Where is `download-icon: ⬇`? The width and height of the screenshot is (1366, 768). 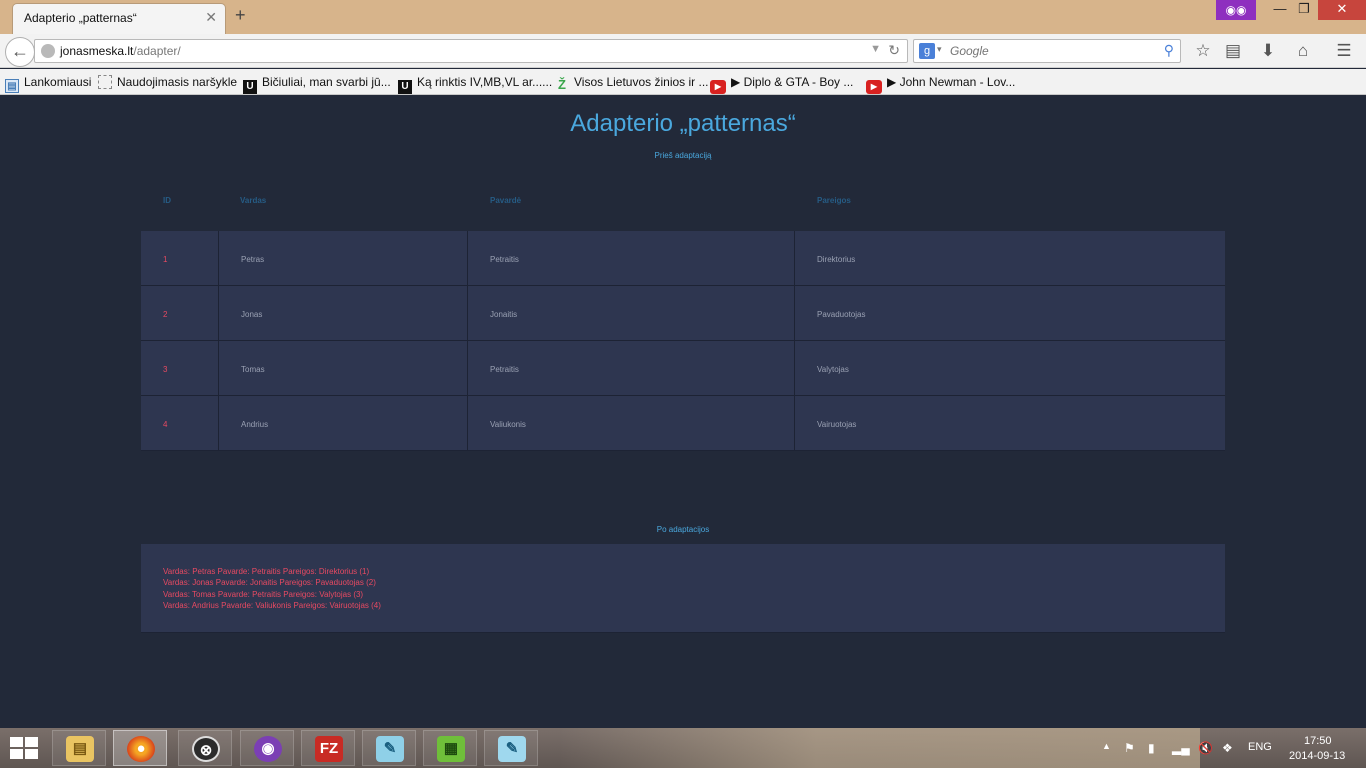
download-icon: ⬇ is located at coordinates (1268, 51).